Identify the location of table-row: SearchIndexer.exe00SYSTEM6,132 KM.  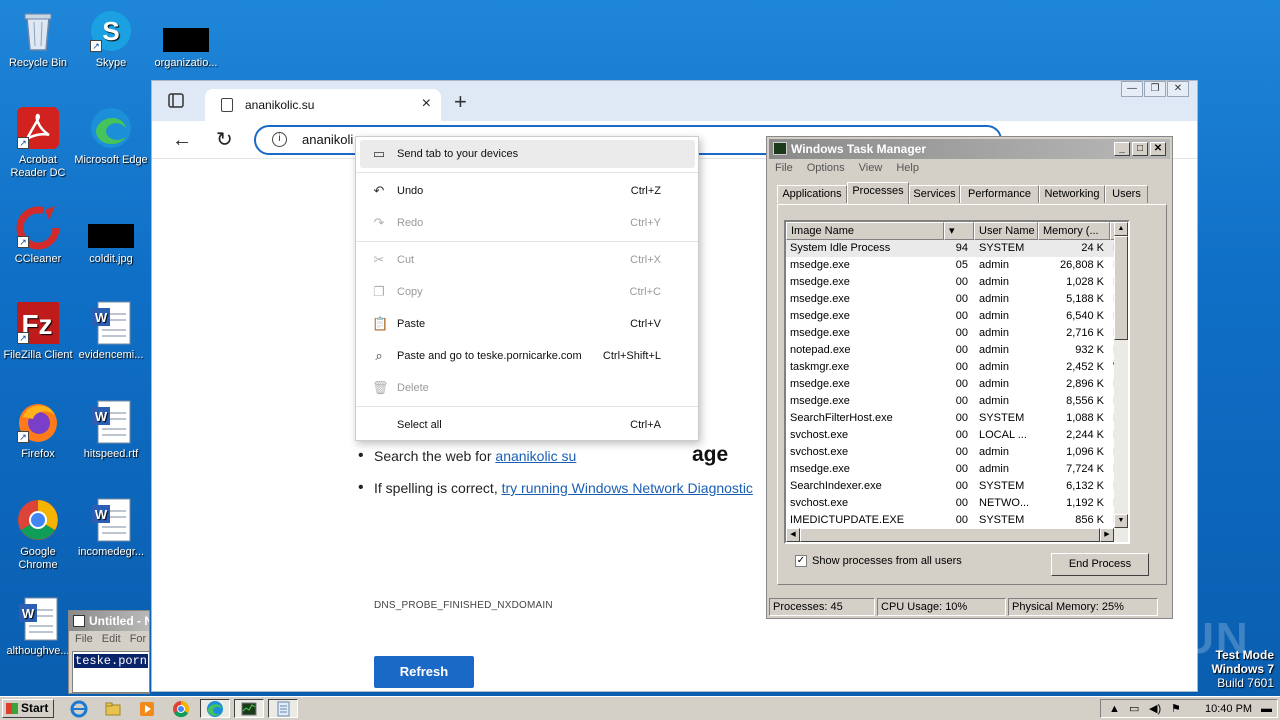
(954, 486).